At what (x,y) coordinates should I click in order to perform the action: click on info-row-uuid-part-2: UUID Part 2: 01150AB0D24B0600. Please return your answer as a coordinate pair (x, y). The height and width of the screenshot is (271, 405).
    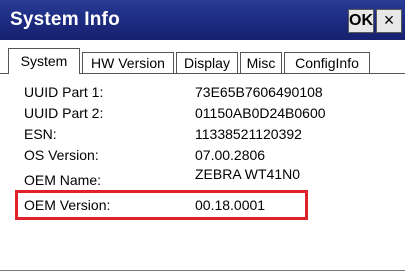
    Looking at the image, I should click on (202, 115).